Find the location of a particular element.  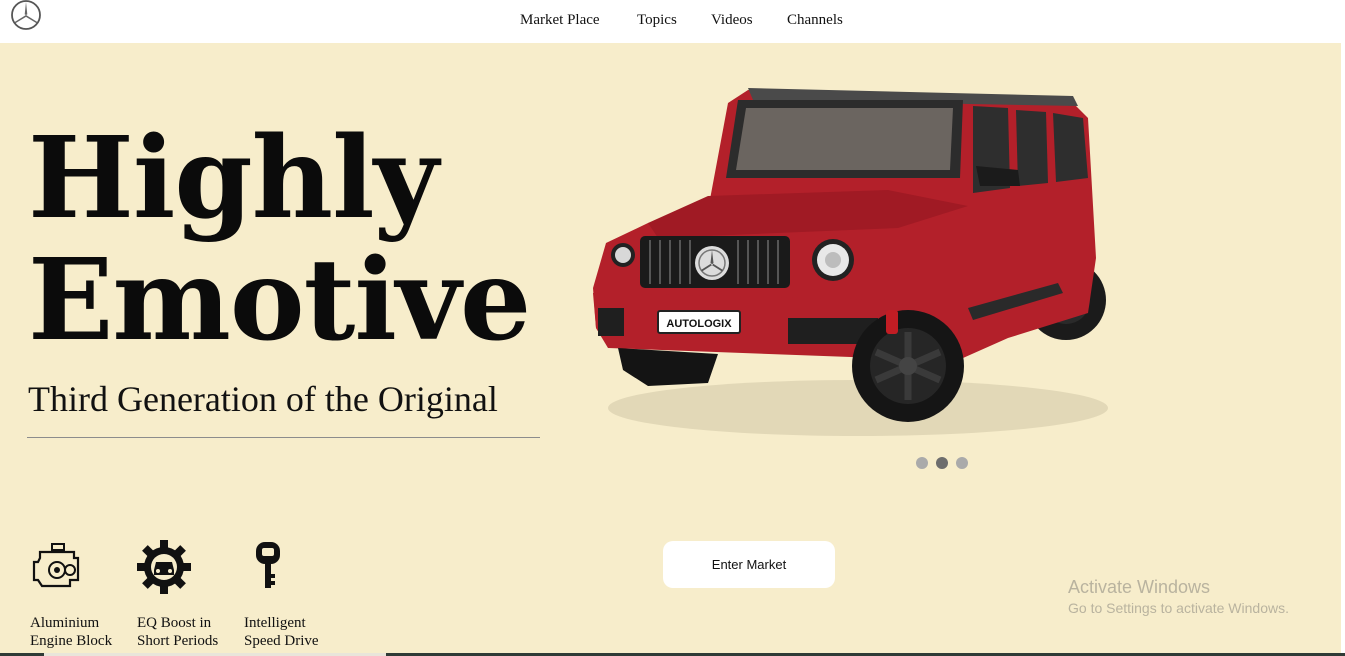

feature-1-line-1: Aluminium is located at coordinates (65, 623).